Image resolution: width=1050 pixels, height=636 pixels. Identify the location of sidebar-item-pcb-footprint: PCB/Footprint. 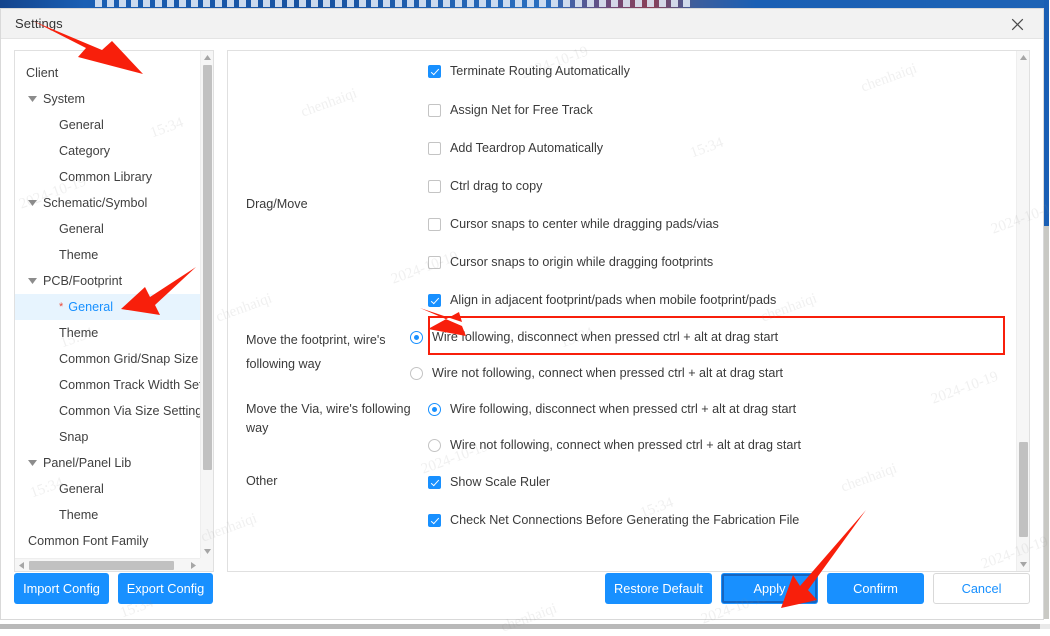
(107, 281).